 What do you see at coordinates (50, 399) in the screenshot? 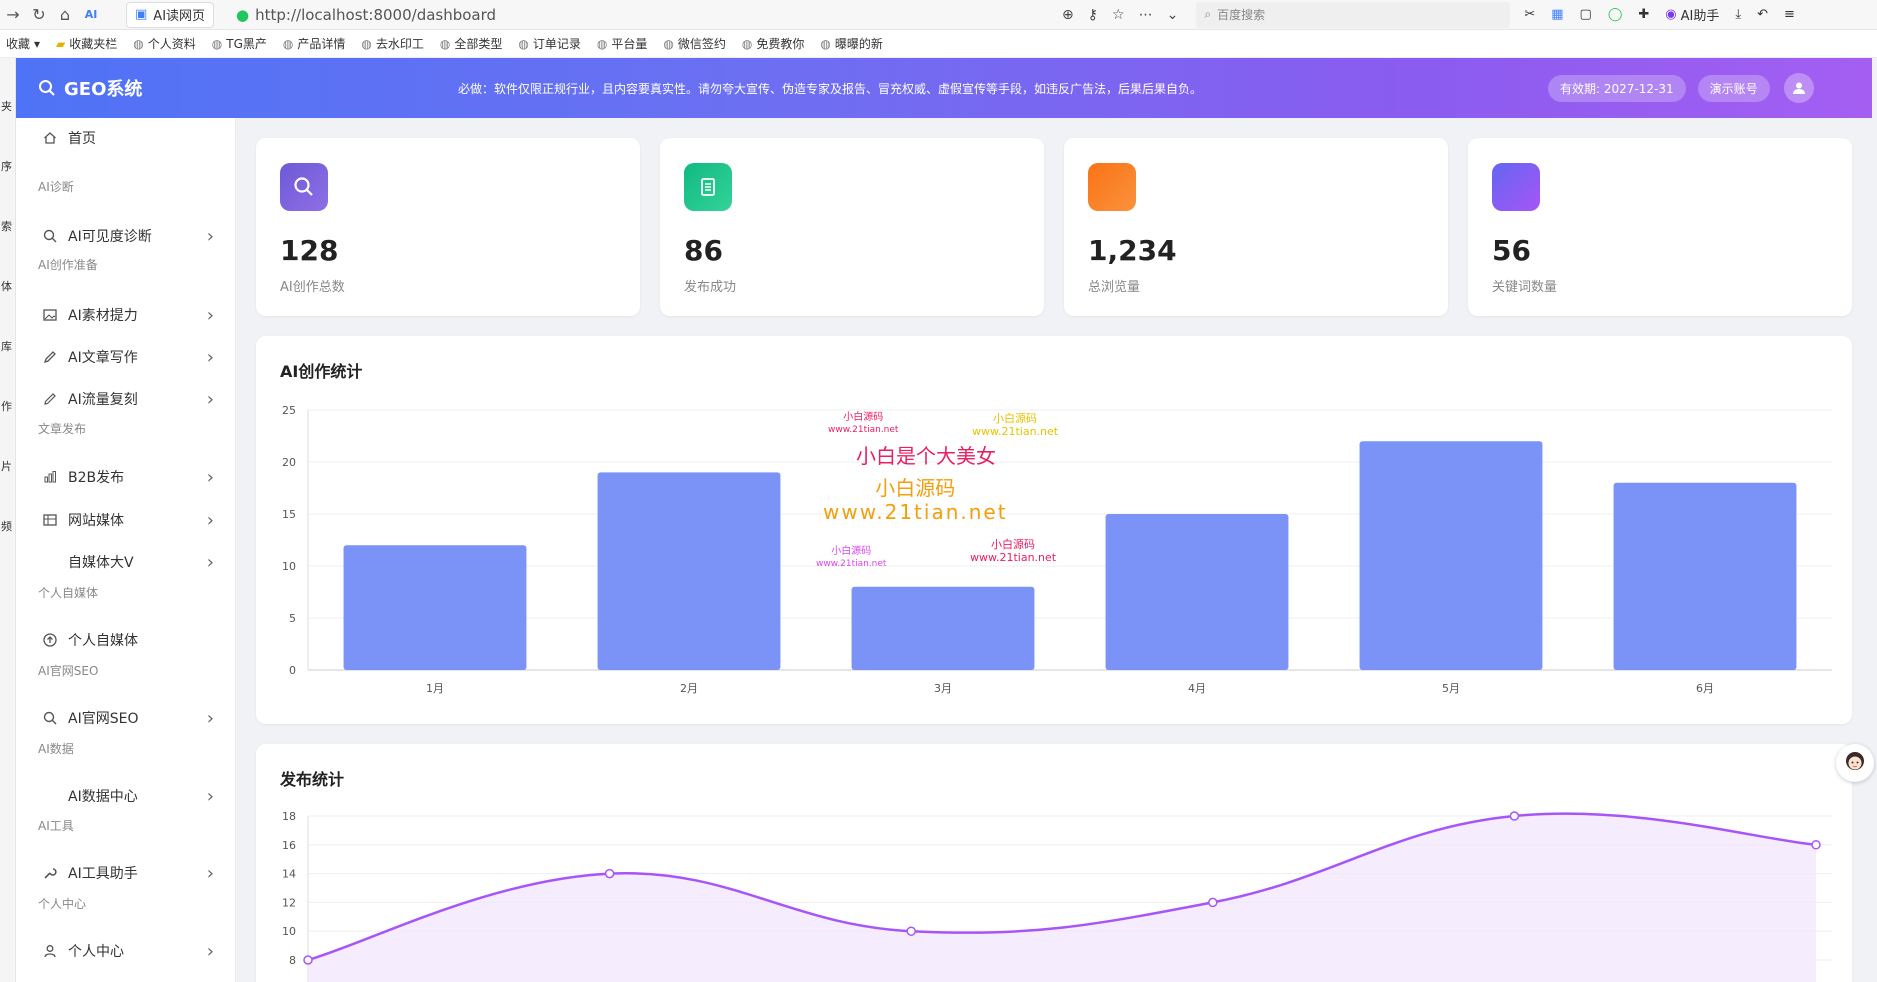
I see `pencil-icon` at bounding box center [50, 399].